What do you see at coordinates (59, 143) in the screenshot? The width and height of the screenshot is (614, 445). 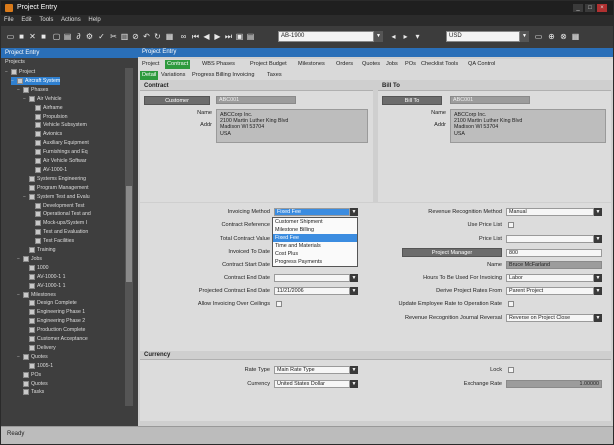 I see `tree-node: Auxiliary Equipment` at bounding box center [59, 143].